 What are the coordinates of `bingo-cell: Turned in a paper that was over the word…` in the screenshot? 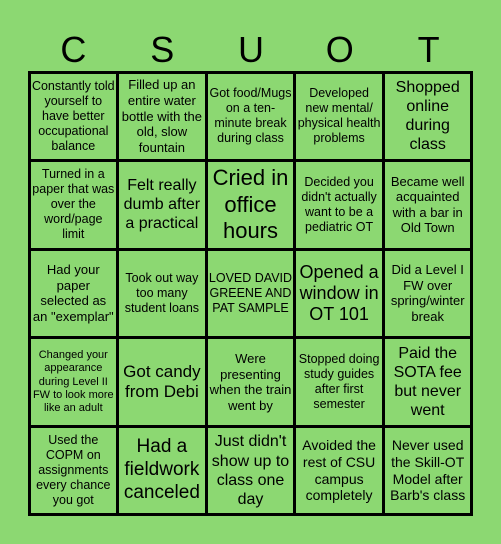 It's located at (73, 205).